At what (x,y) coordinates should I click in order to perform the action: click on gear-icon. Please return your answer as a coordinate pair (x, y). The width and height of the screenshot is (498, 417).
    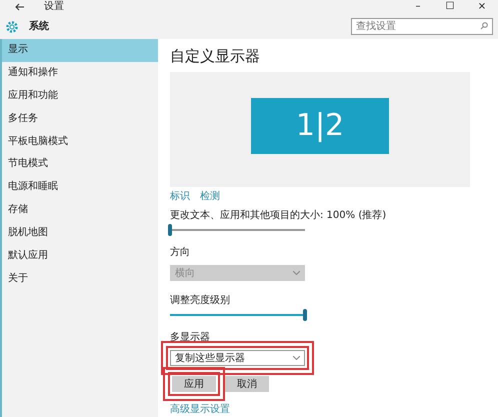
    Looking at the image, I should click on (12, 27).